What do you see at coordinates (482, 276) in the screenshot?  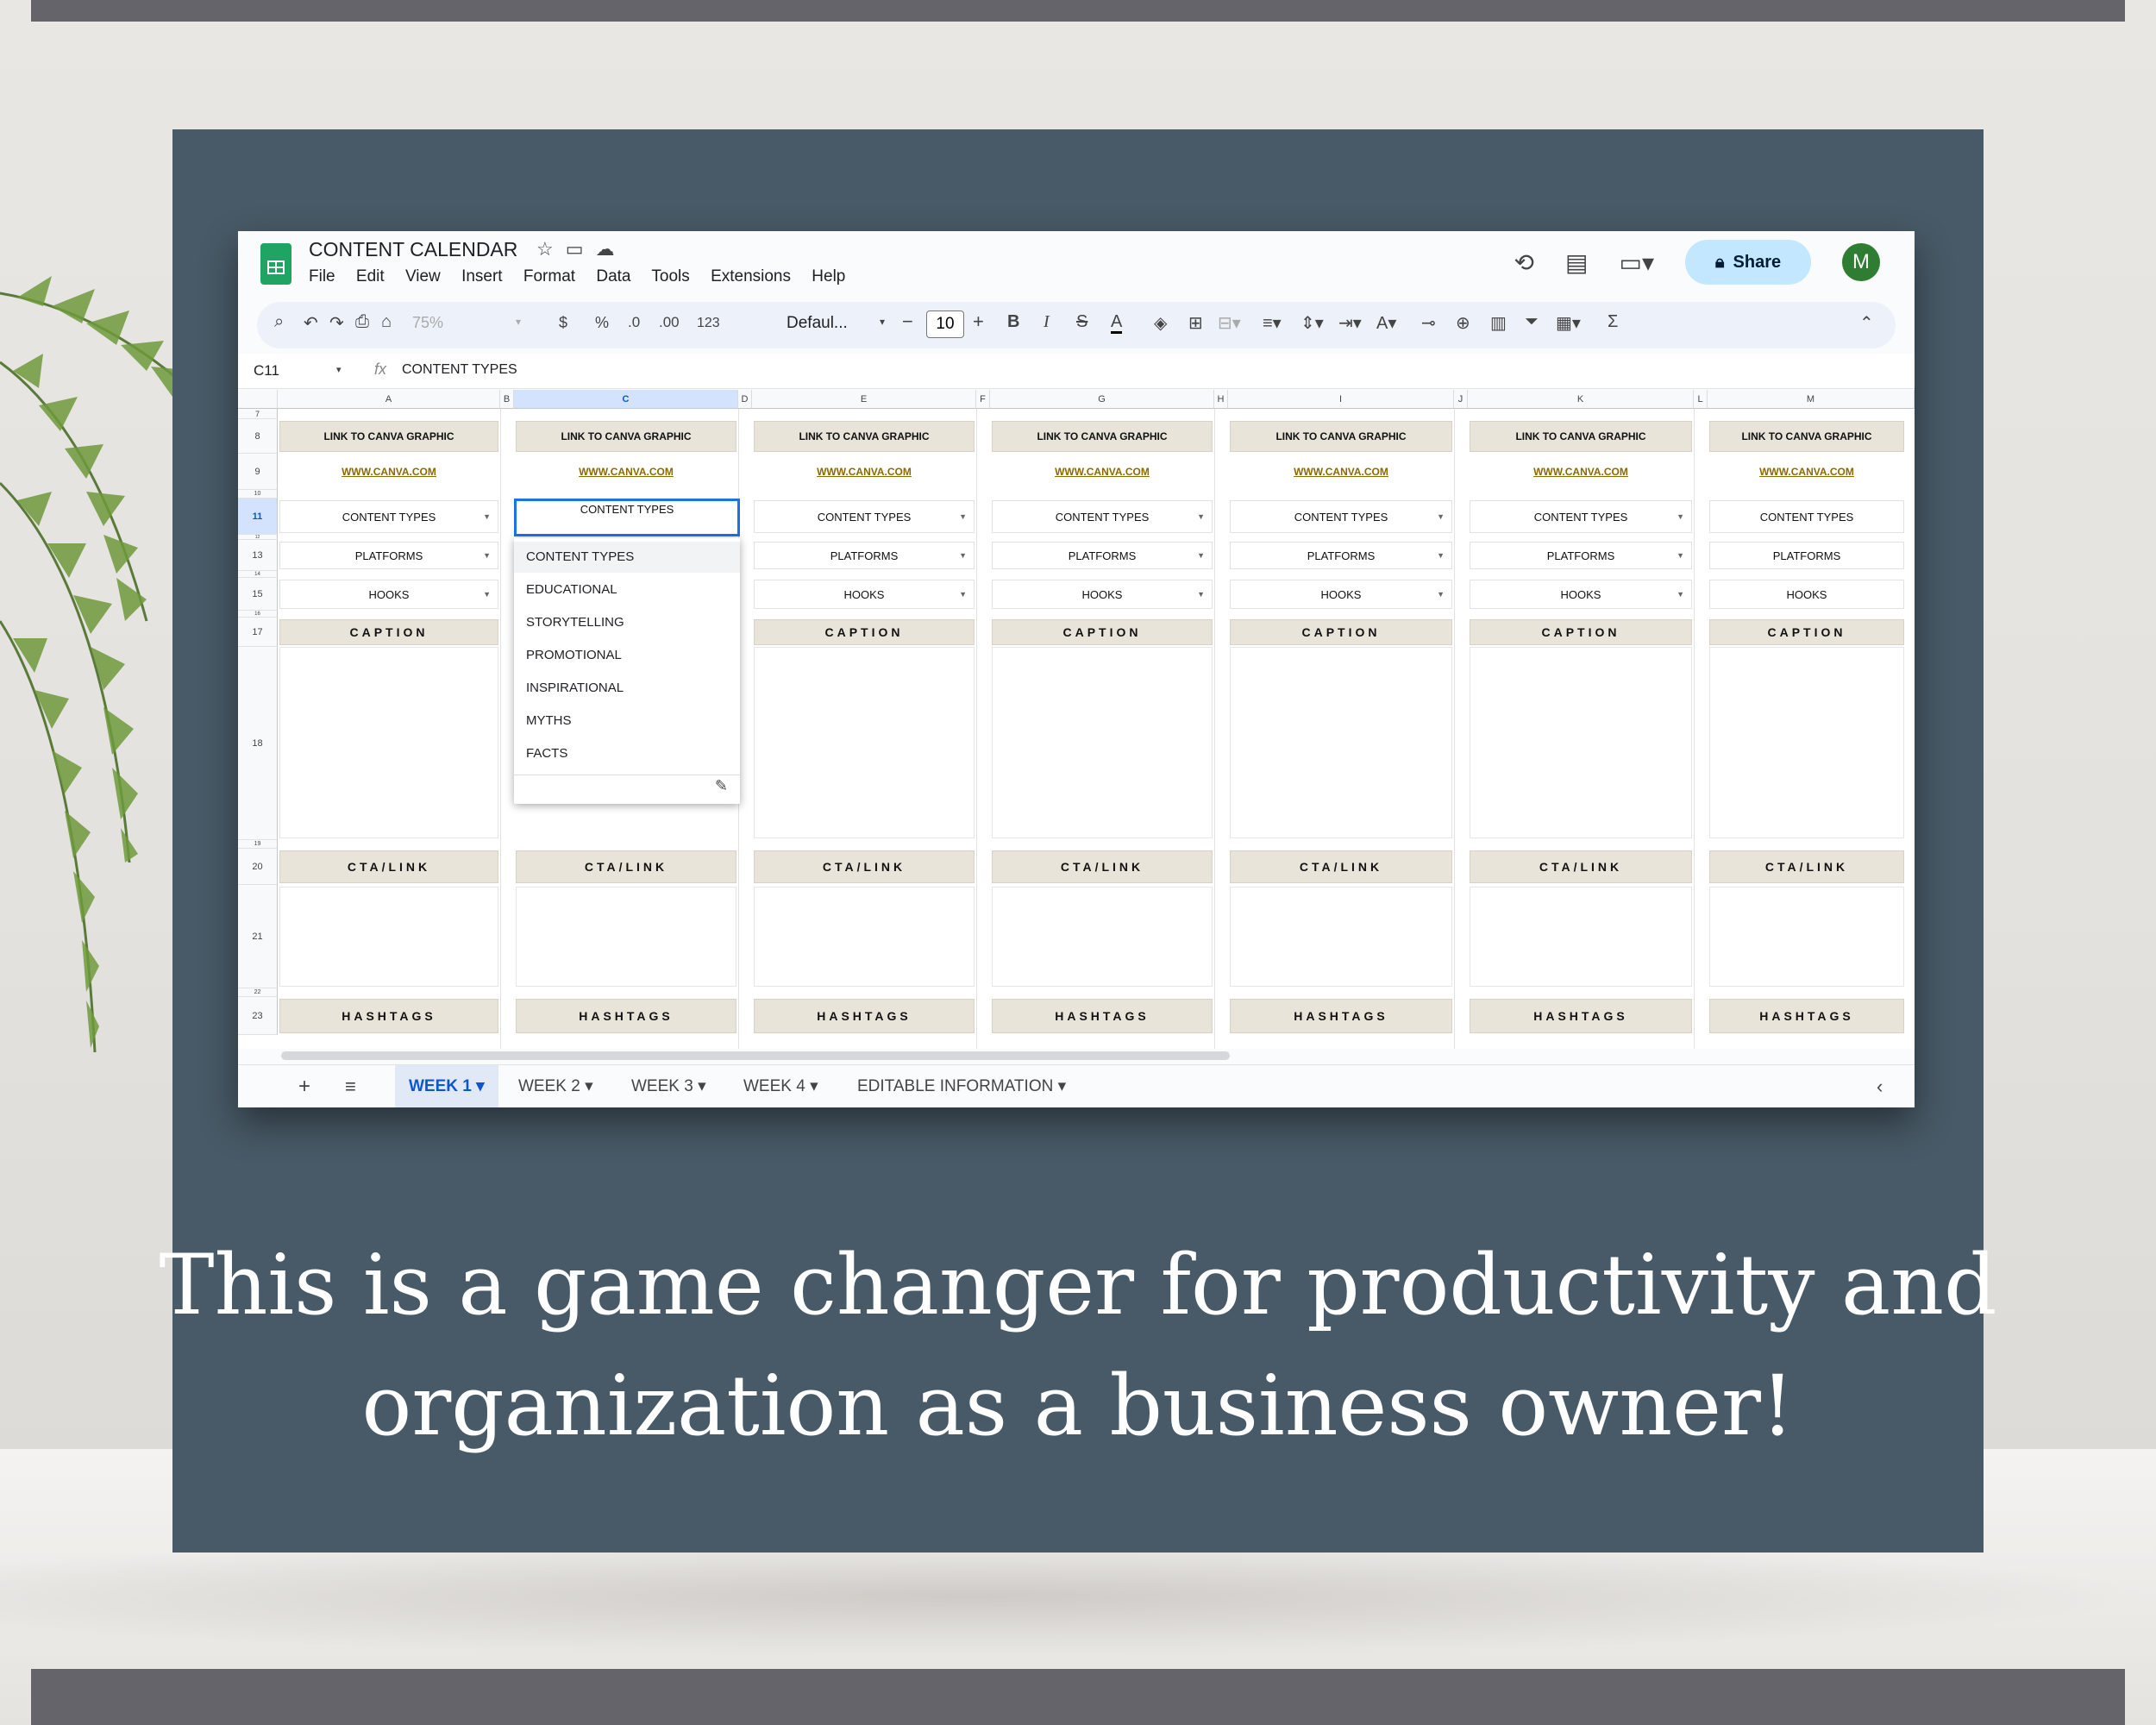 I see `menu-insert: Insert` at bounding box center [482, 276].